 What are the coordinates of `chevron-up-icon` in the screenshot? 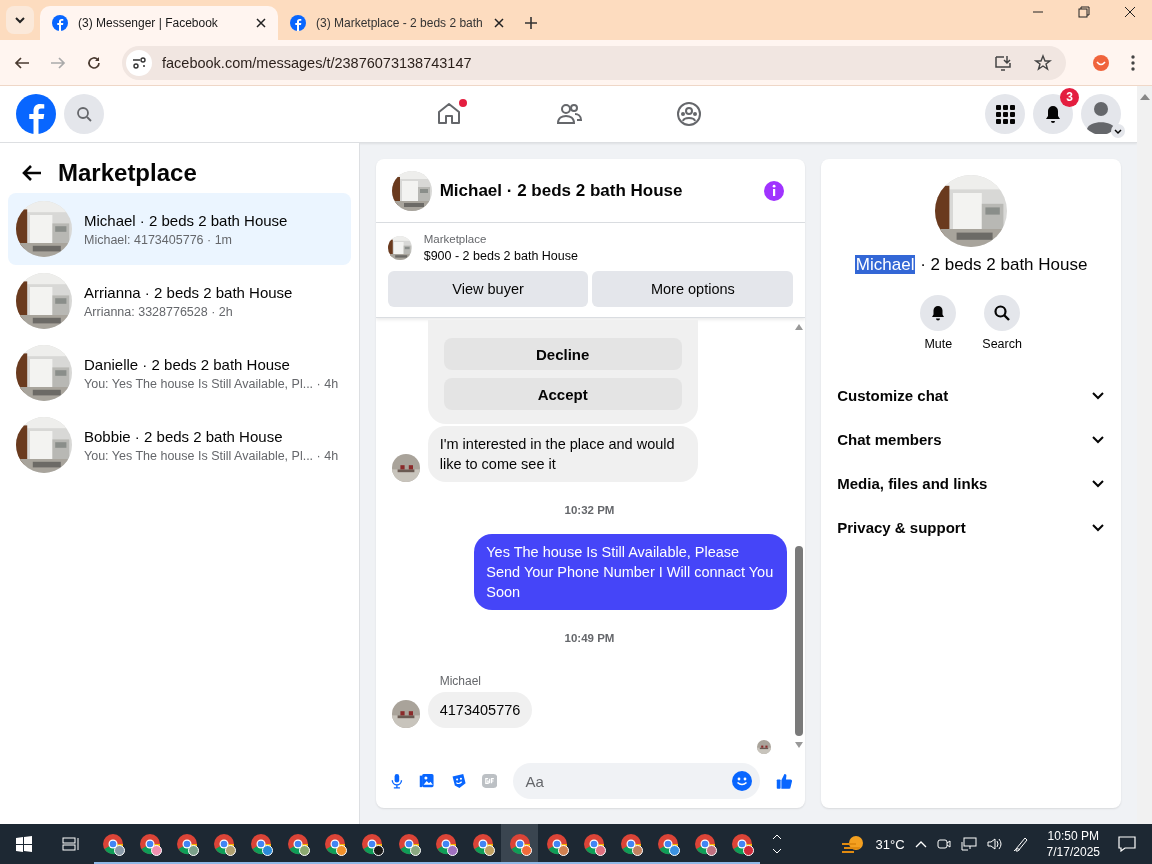 It's located at (920, 844).